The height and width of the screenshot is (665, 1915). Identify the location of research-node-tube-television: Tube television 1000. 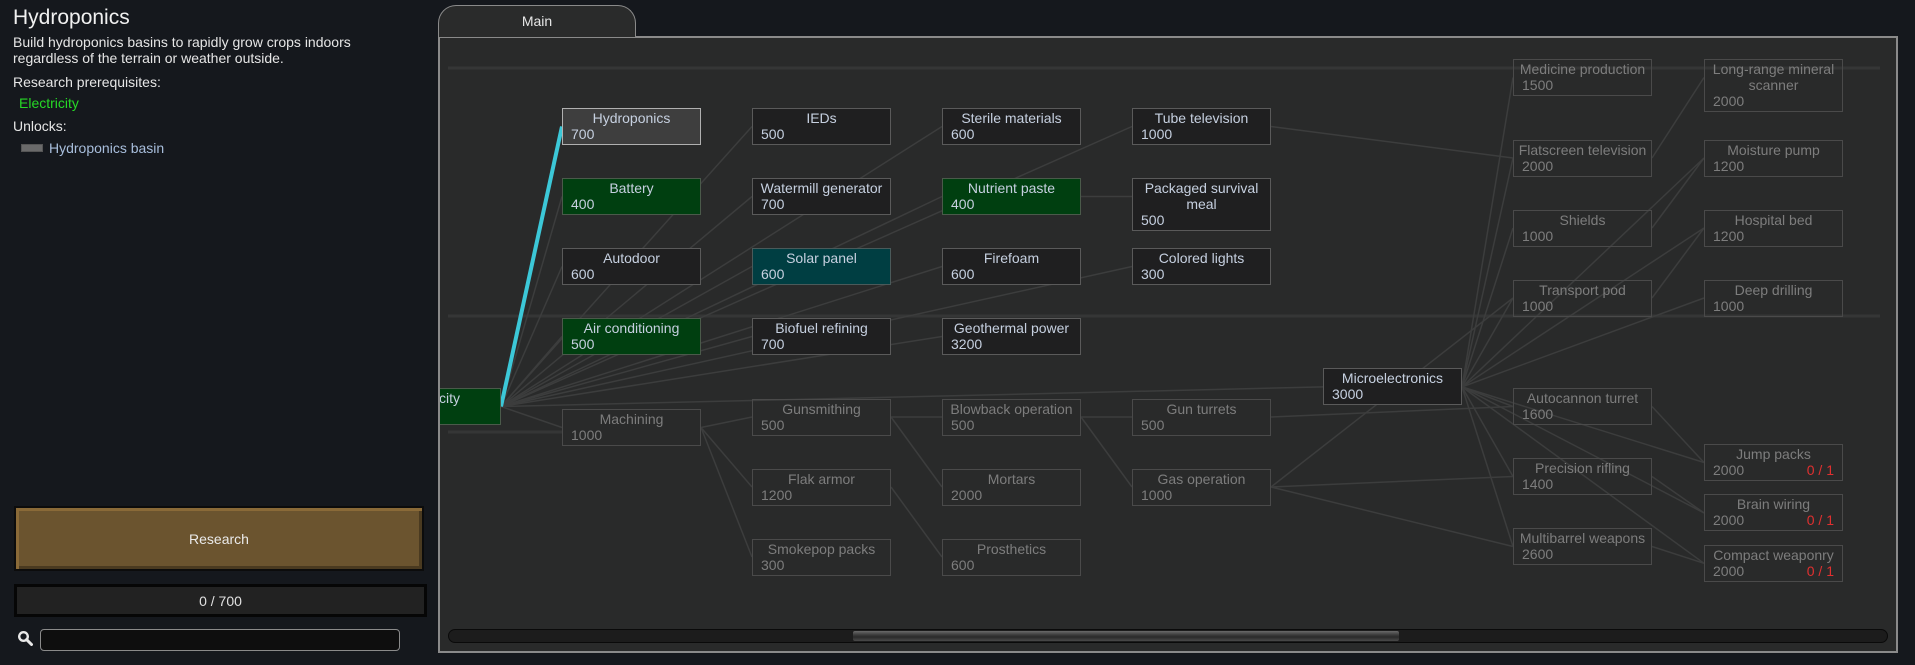
(1201, 126).